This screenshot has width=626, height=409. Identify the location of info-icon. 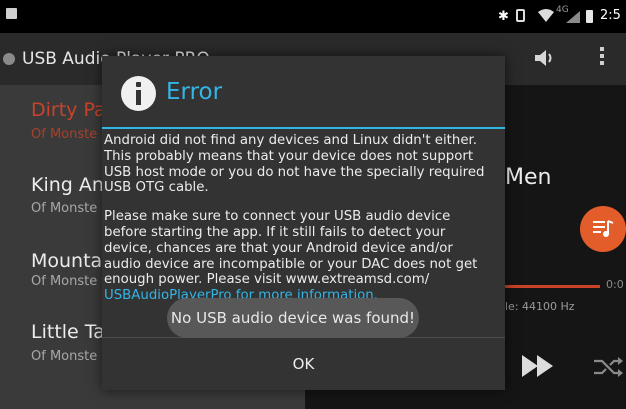
(138, 93).